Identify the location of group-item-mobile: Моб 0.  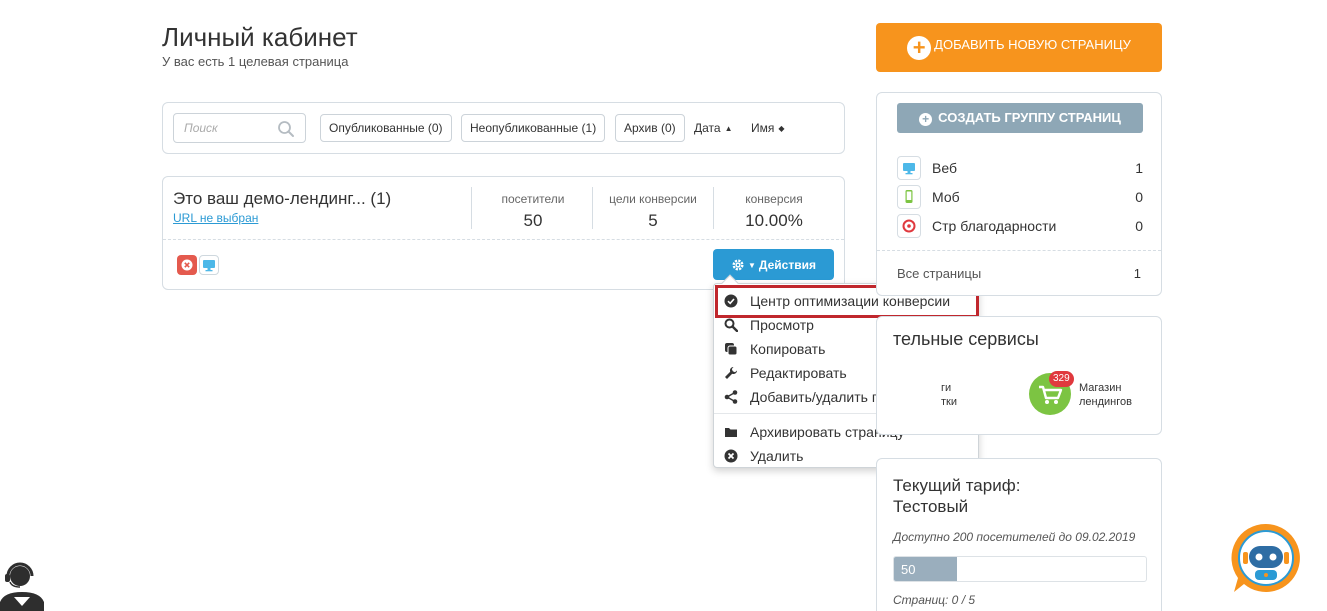
(1020, 197).